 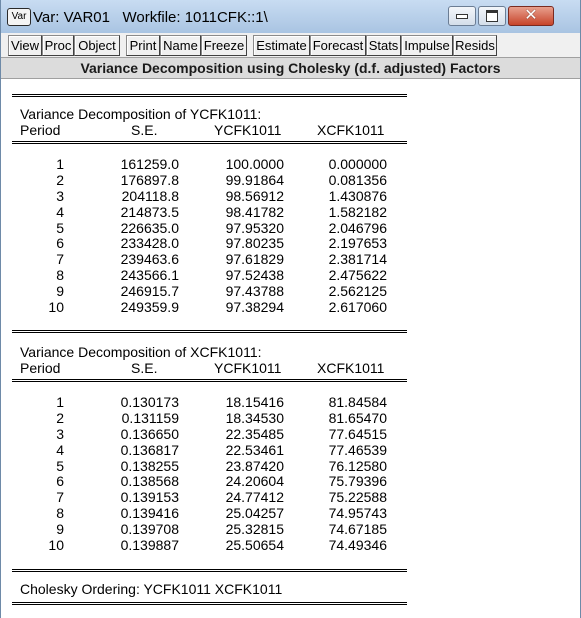 I want to click on table2-ycfk-cell: 24.20604, so click(x=254, y=481).